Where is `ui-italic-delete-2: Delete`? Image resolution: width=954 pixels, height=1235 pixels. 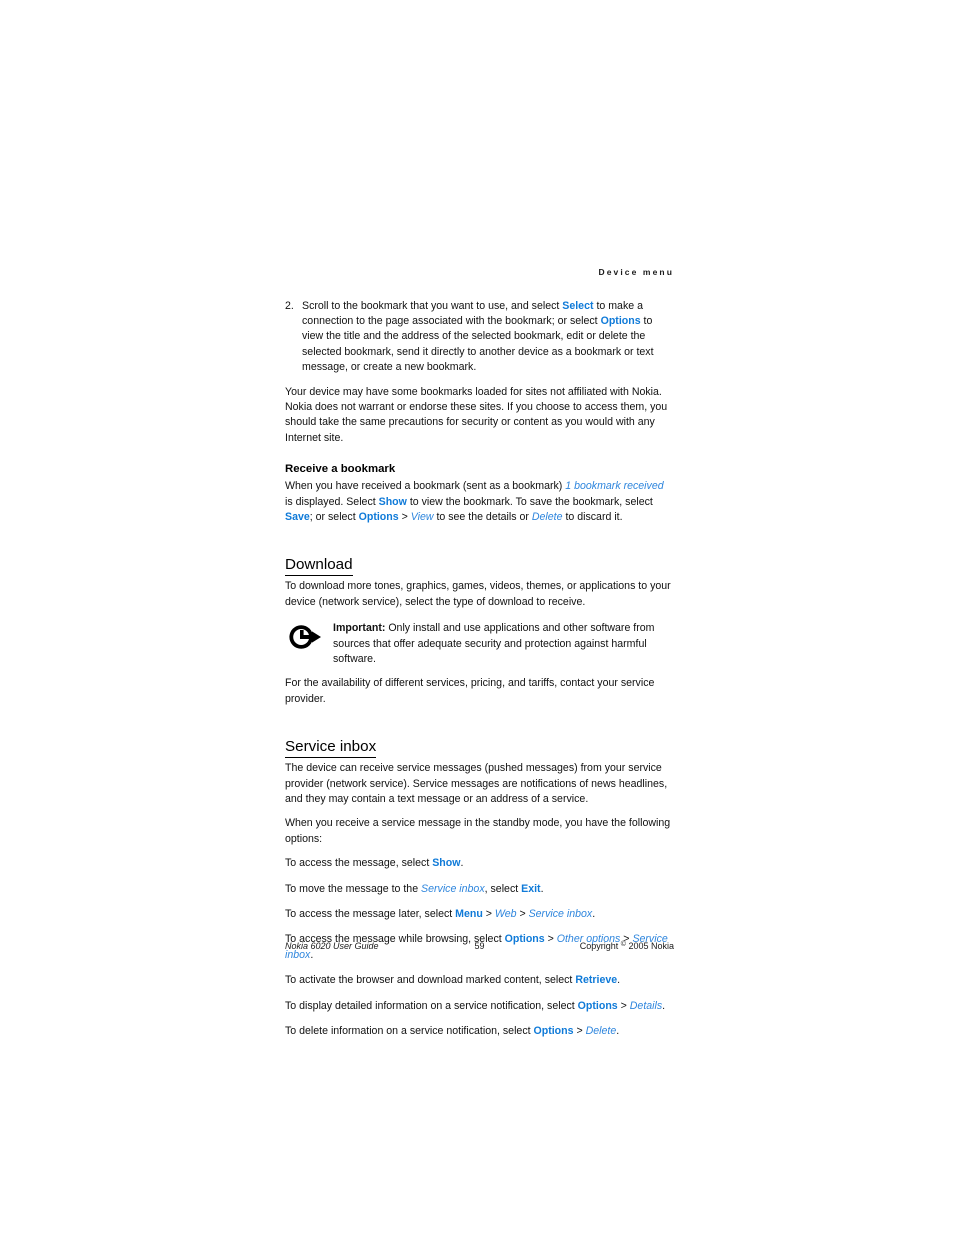
ui-italic-delete-2: Delete is located at coordinates (601, 1031).